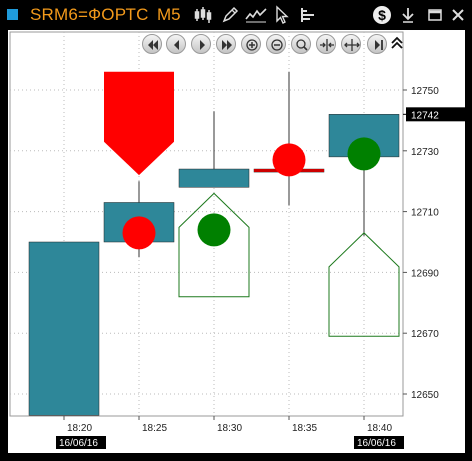 This screenshot has width=472, height=461. Describe the element at coordinates (230, 15) in the screenshot. I see `pencil-icon` at that location.